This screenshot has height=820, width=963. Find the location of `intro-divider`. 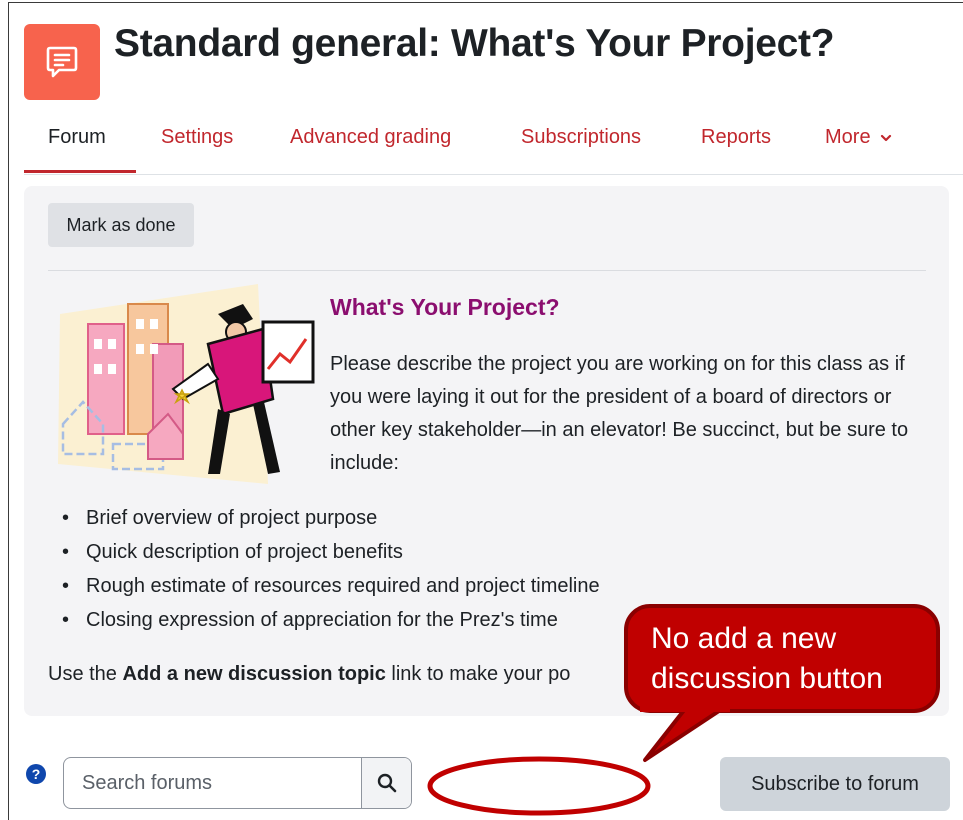

intro-divider is located at coordinates (487, 270).